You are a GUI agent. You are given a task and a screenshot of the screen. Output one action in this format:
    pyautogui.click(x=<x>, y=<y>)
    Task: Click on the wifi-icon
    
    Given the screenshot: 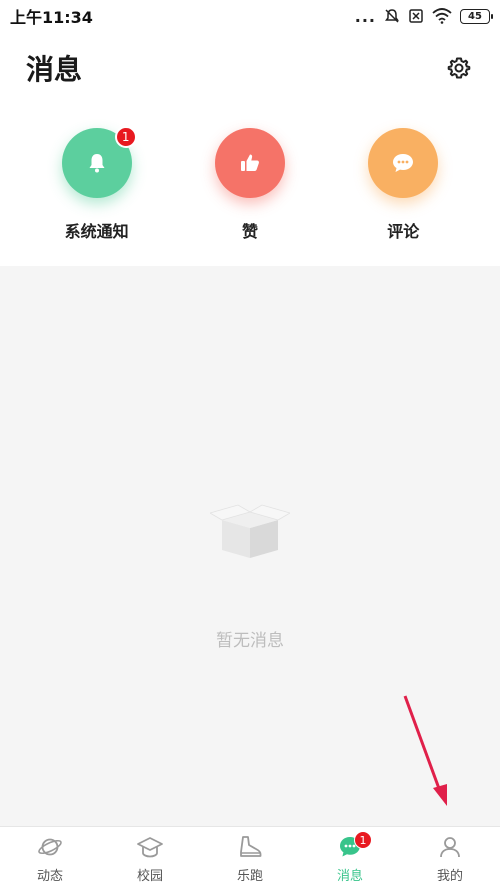 What is the action you would take?
    pyautogui.click(x=442, y=16)
    